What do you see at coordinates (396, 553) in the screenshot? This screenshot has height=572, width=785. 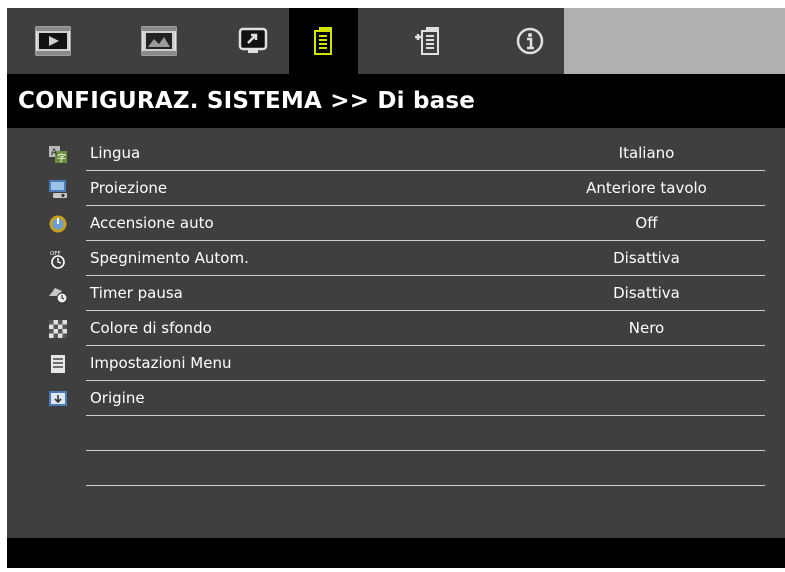 I see `footer-bar` at bounding box center [396, 553].